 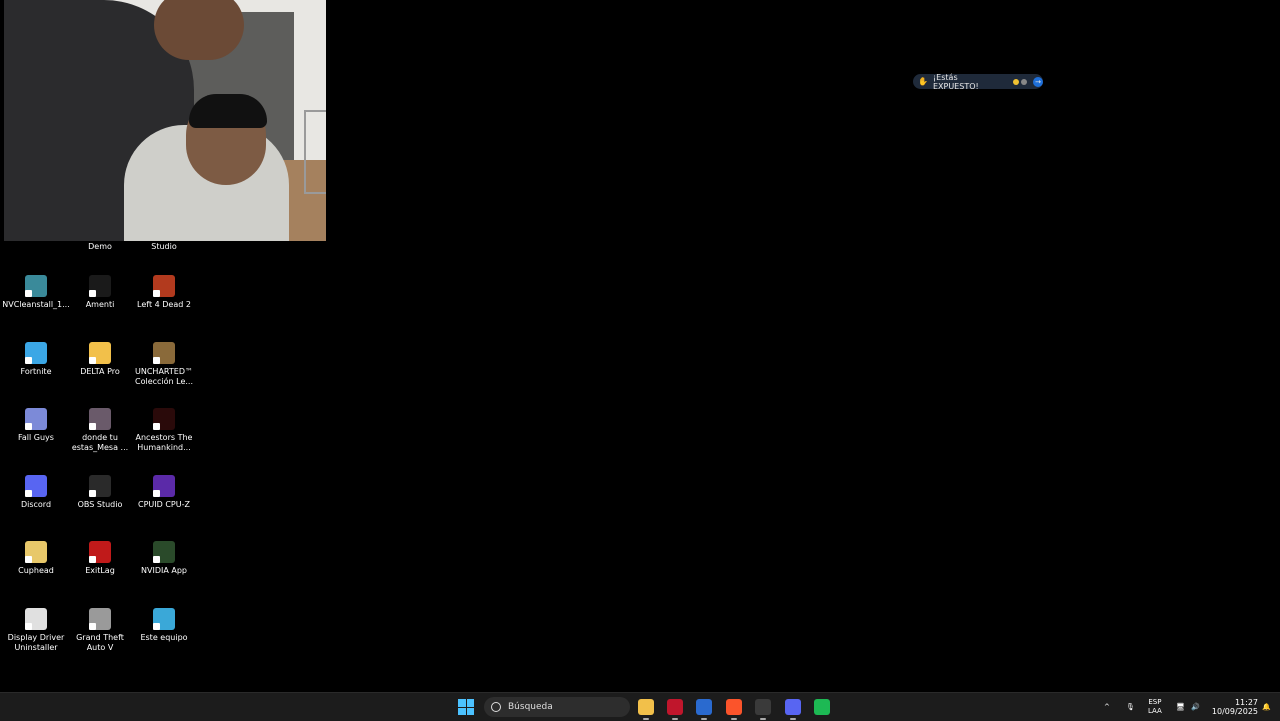 What do you see at coordinates (100, 419) in the screenshot?
I see `image-file-icon` at bounding box center [100, 419].